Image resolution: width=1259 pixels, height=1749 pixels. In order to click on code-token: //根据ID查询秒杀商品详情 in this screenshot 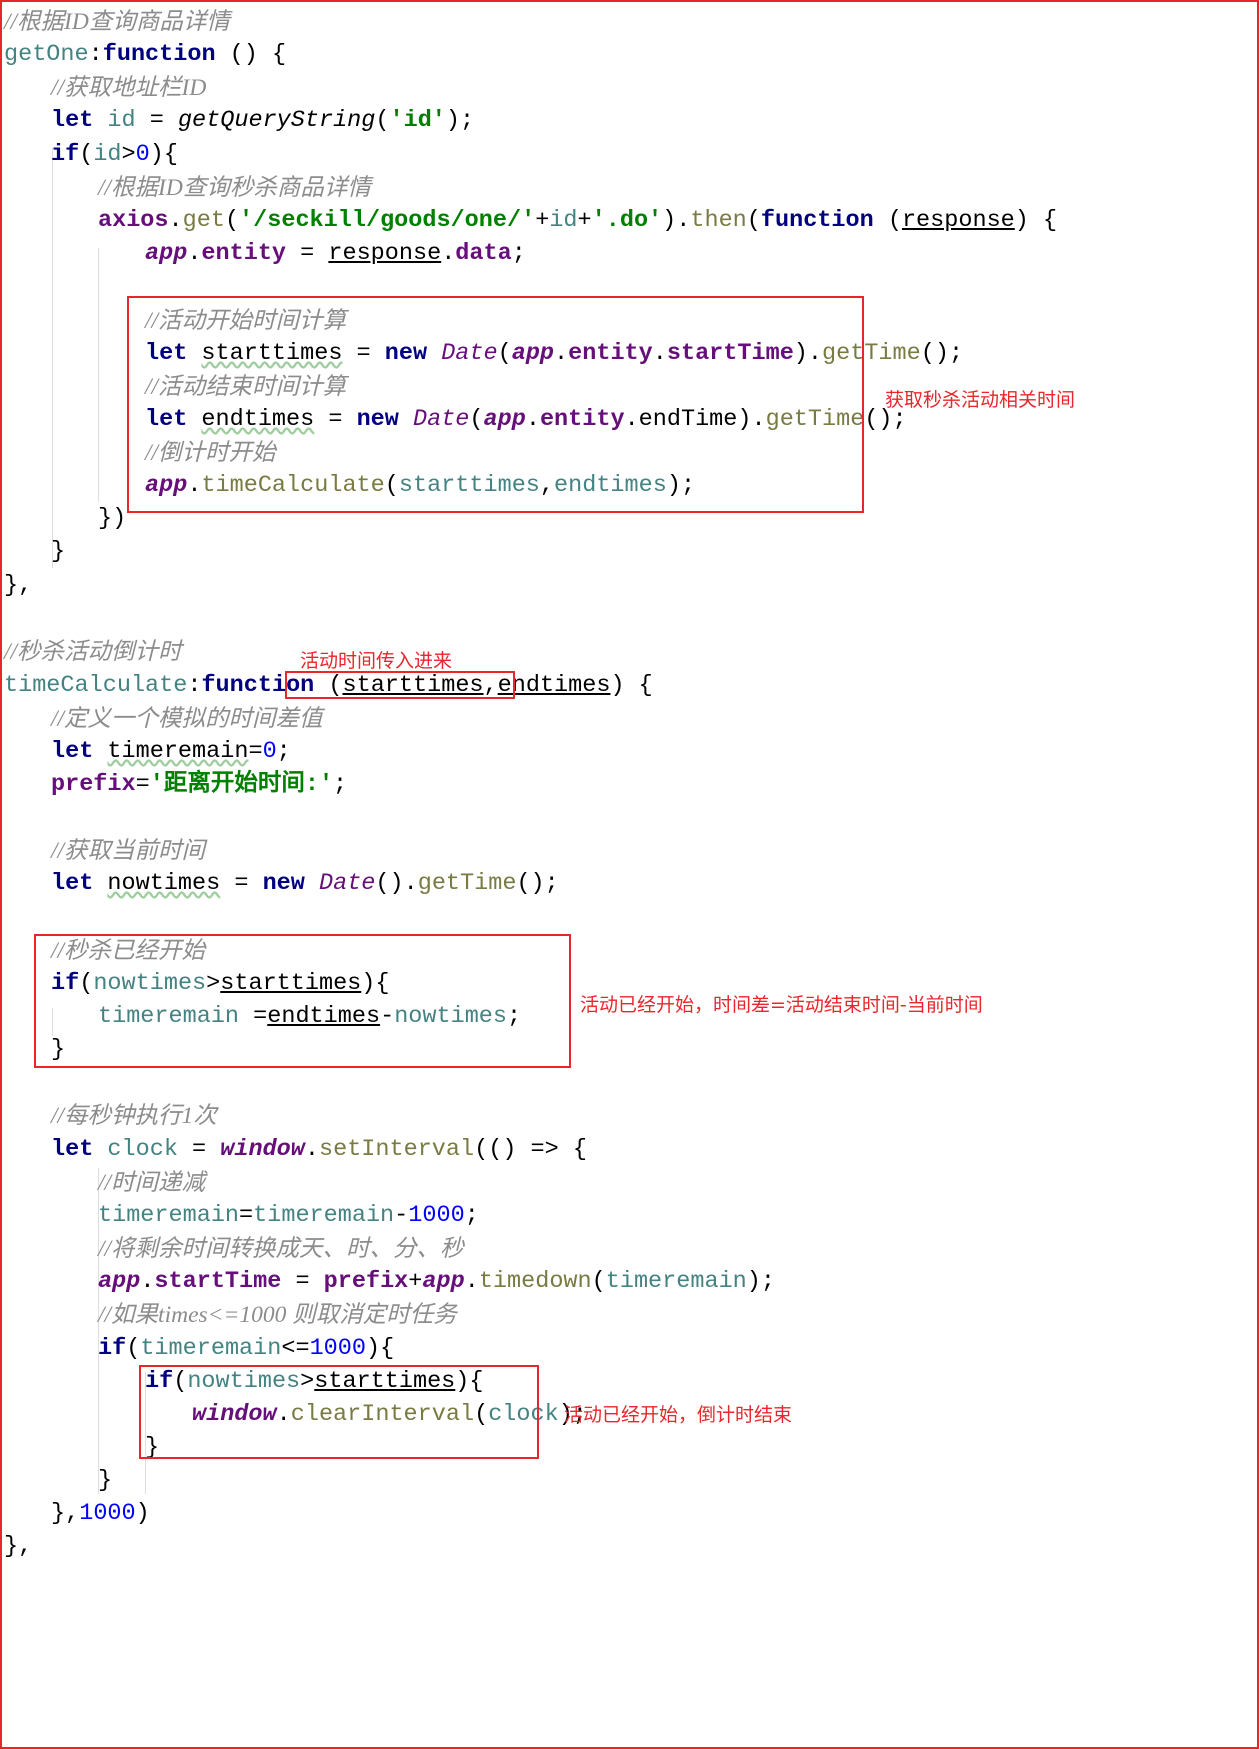, I will do `click(234, 188)`.